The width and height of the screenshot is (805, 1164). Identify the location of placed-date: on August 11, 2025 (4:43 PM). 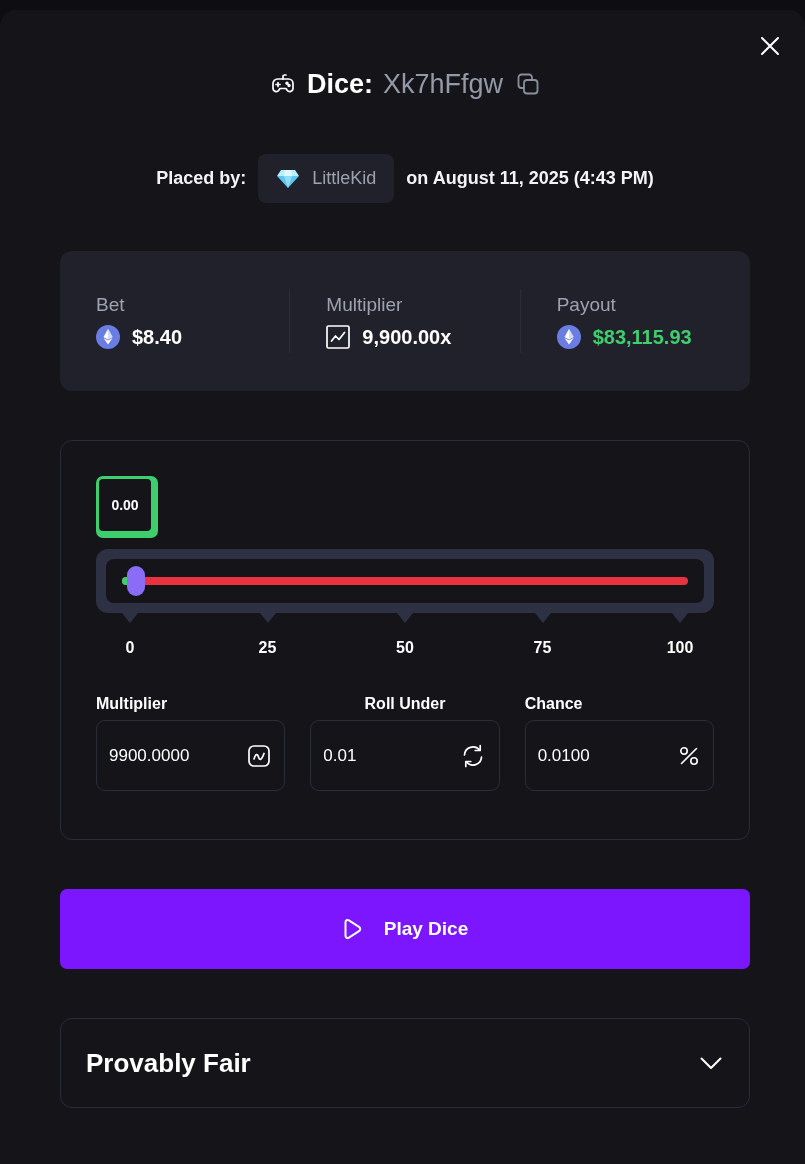
(530, 178).